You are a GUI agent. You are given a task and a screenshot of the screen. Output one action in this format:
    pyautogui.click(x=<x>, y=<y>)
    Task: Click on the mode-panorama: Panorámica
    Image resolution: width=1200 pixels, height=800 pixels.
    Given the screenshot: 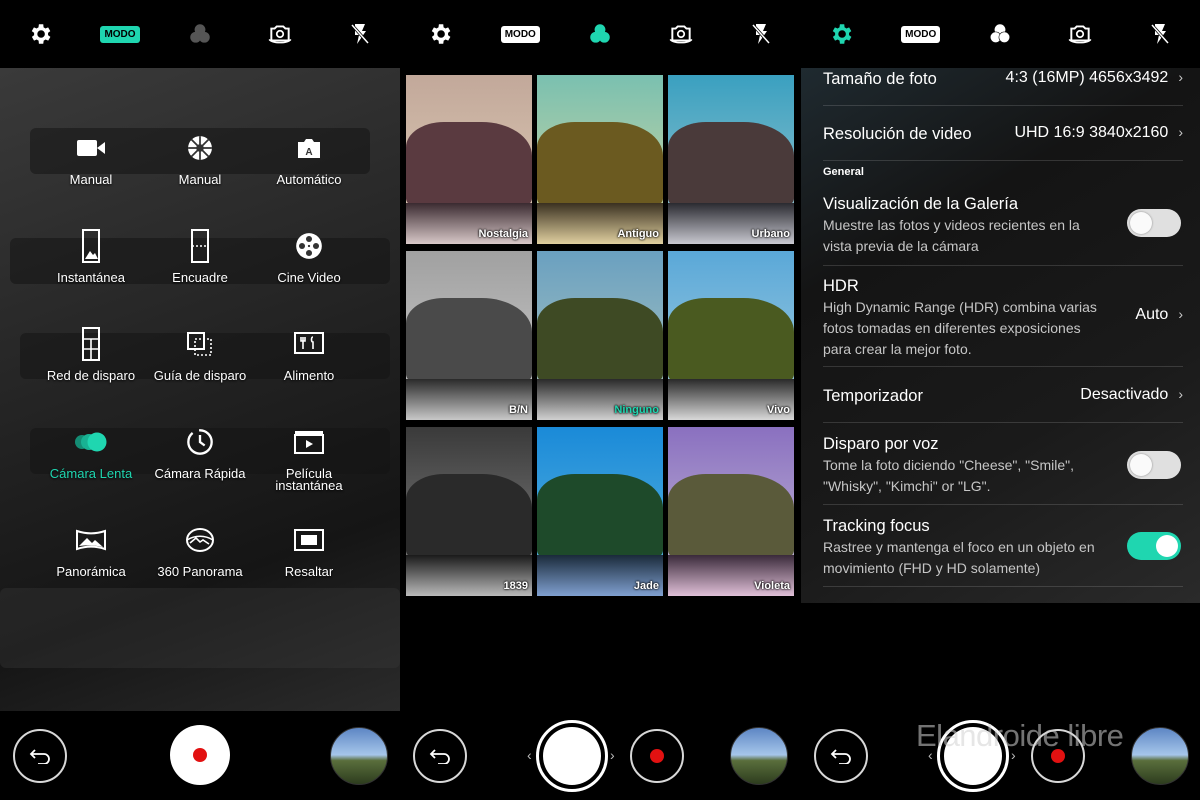 What is the action you would take?
    pyautogui.click(x=91, y=550)
    